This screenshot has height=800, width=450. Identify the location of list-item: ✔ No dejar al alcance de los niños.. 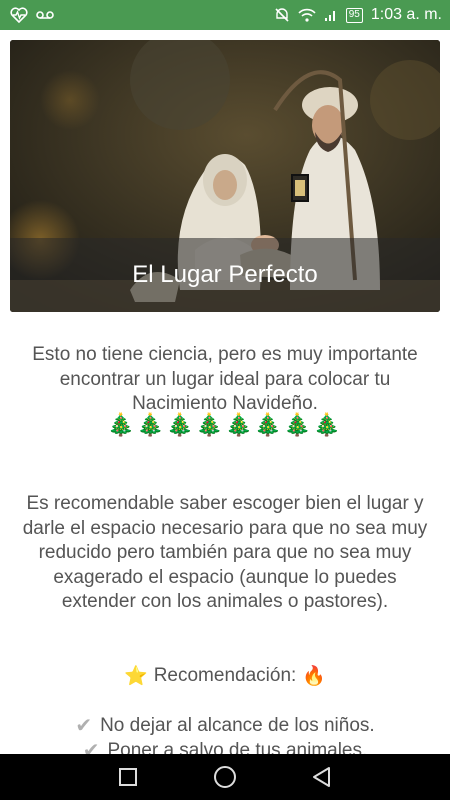
(225, 725).